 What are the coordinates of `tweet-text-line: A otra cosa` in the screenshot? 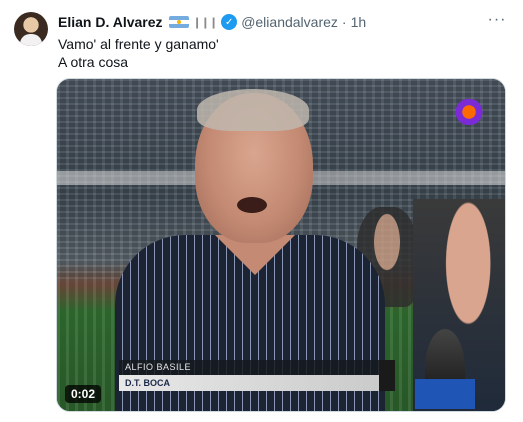 It's located at (93, 62).